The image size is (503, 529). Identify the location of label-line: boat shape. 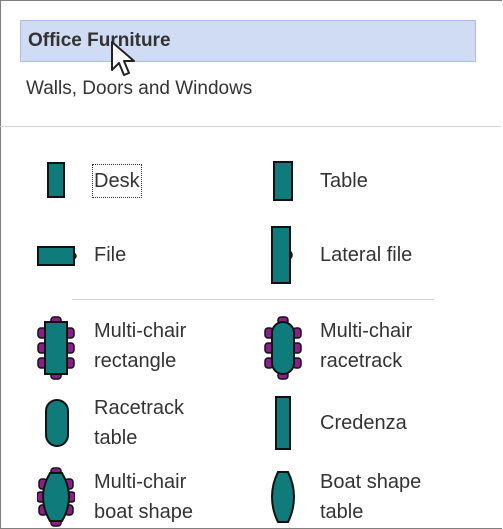
(143, 512).